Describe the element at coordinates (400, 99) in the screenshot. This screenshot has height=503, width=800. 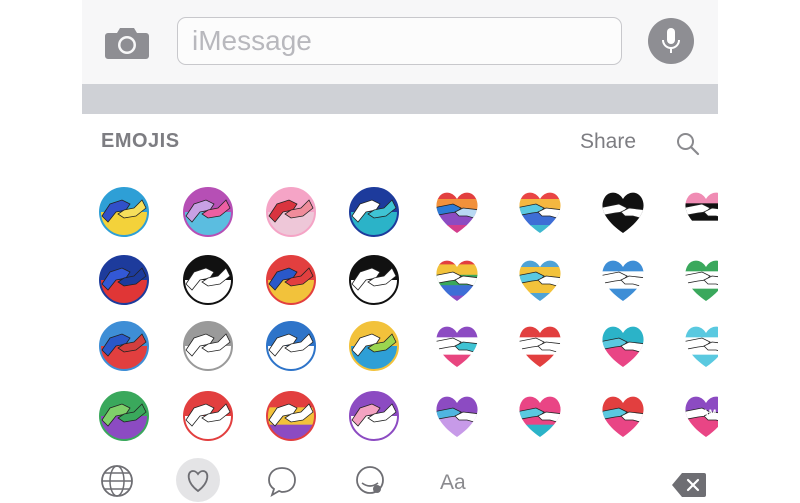
I see `keyboard-divider` at that location.